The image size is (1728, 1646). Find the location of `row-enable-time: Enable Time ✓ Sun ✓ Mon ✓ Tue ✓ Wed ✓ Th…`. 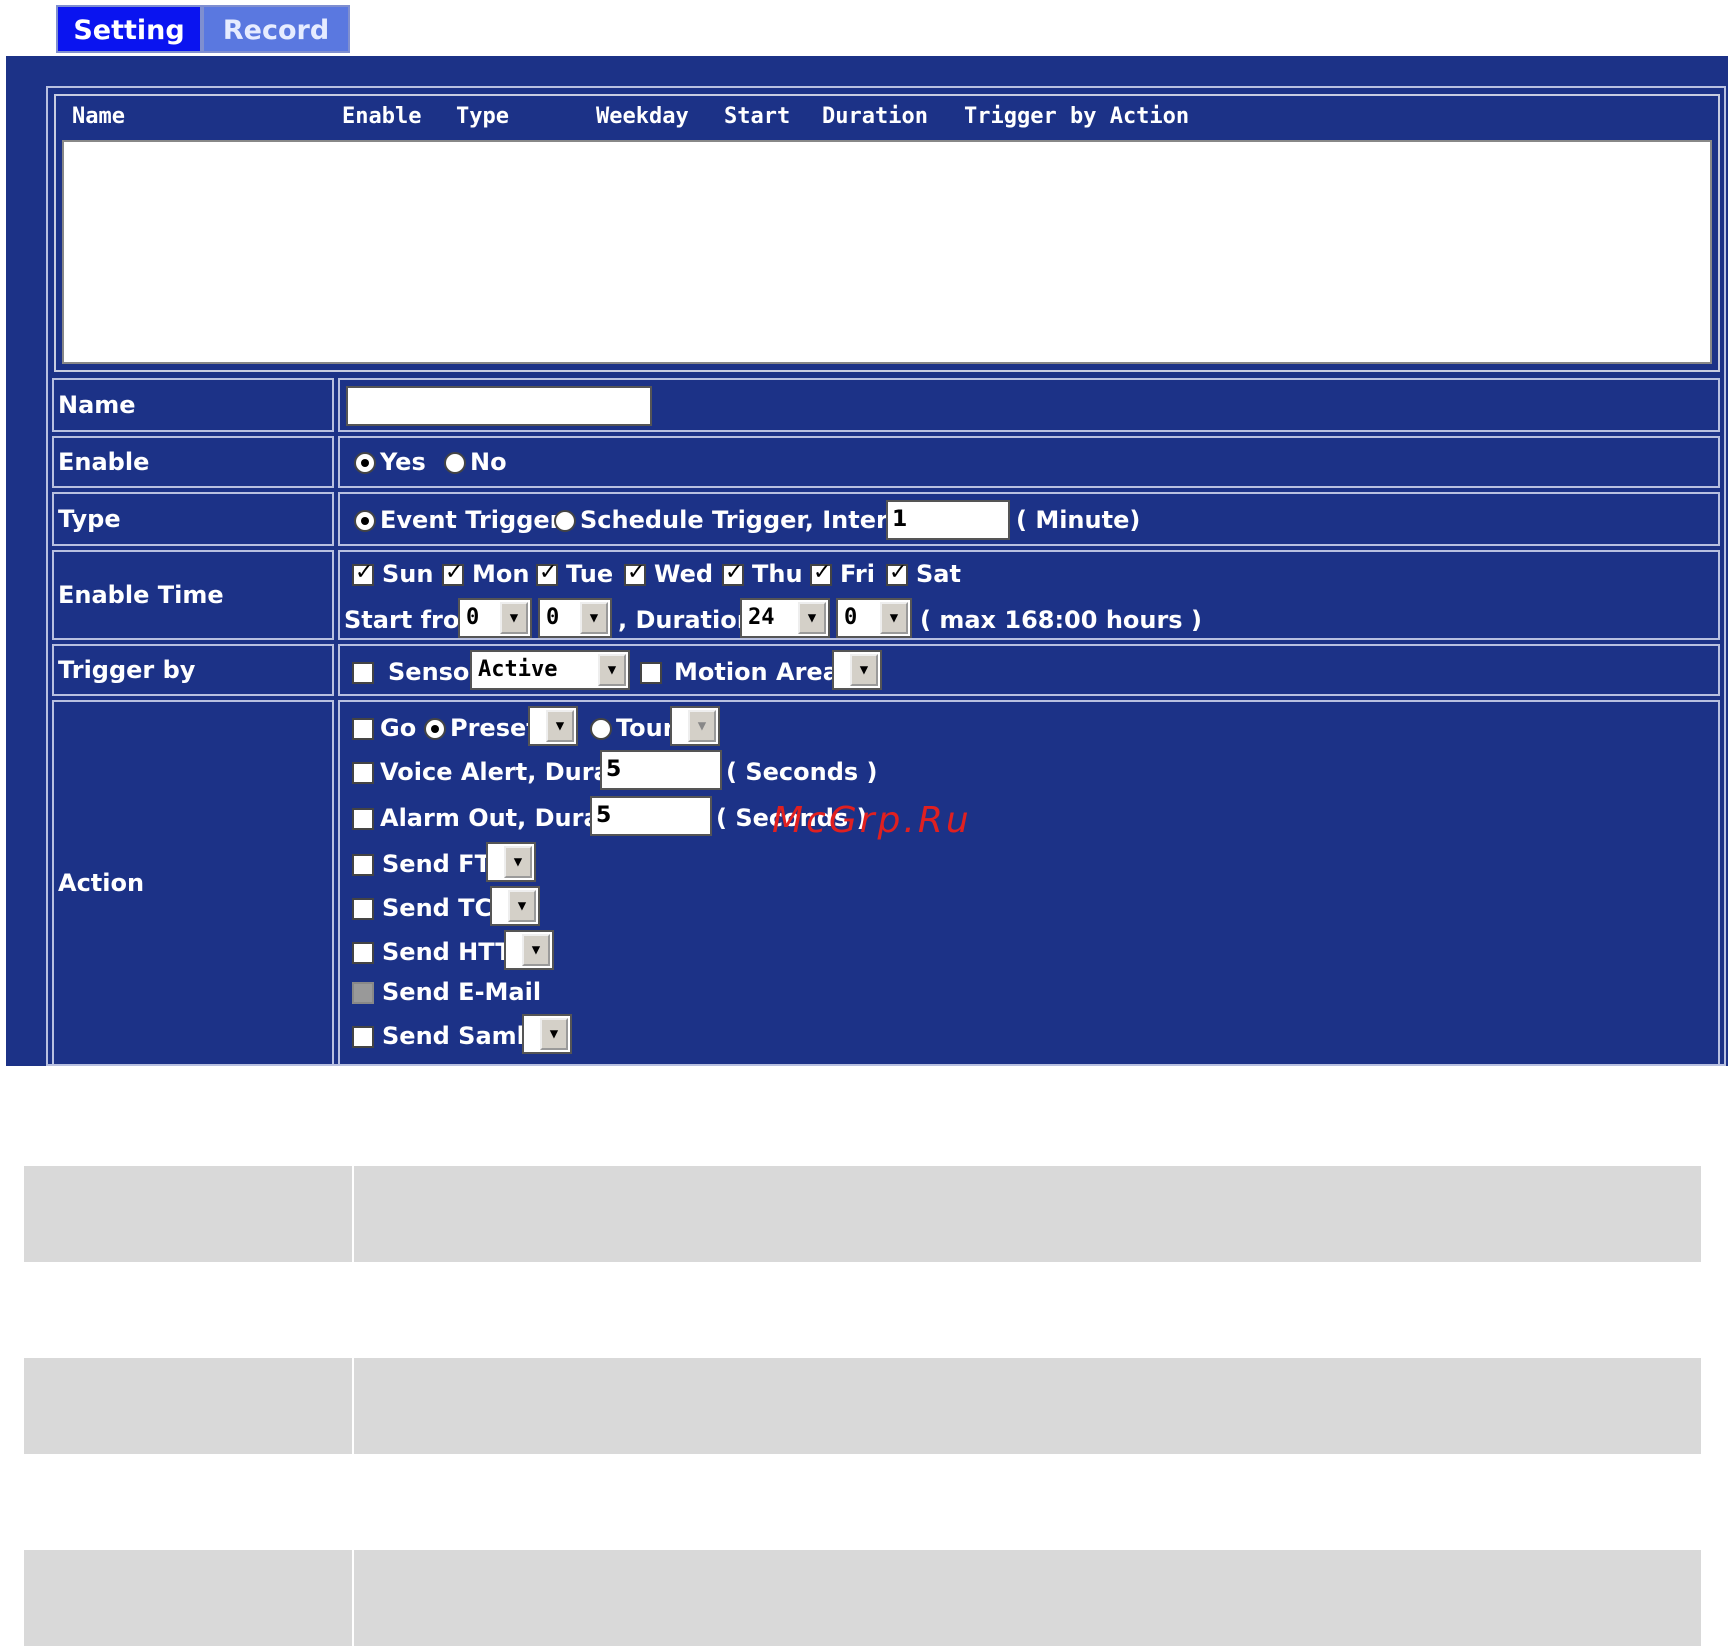

row-enable-time: Enable Time ✓ Sun ✓ Mon ✓ Tue ✓ Wed ✓ Th… is located at coordinates (886, 595).